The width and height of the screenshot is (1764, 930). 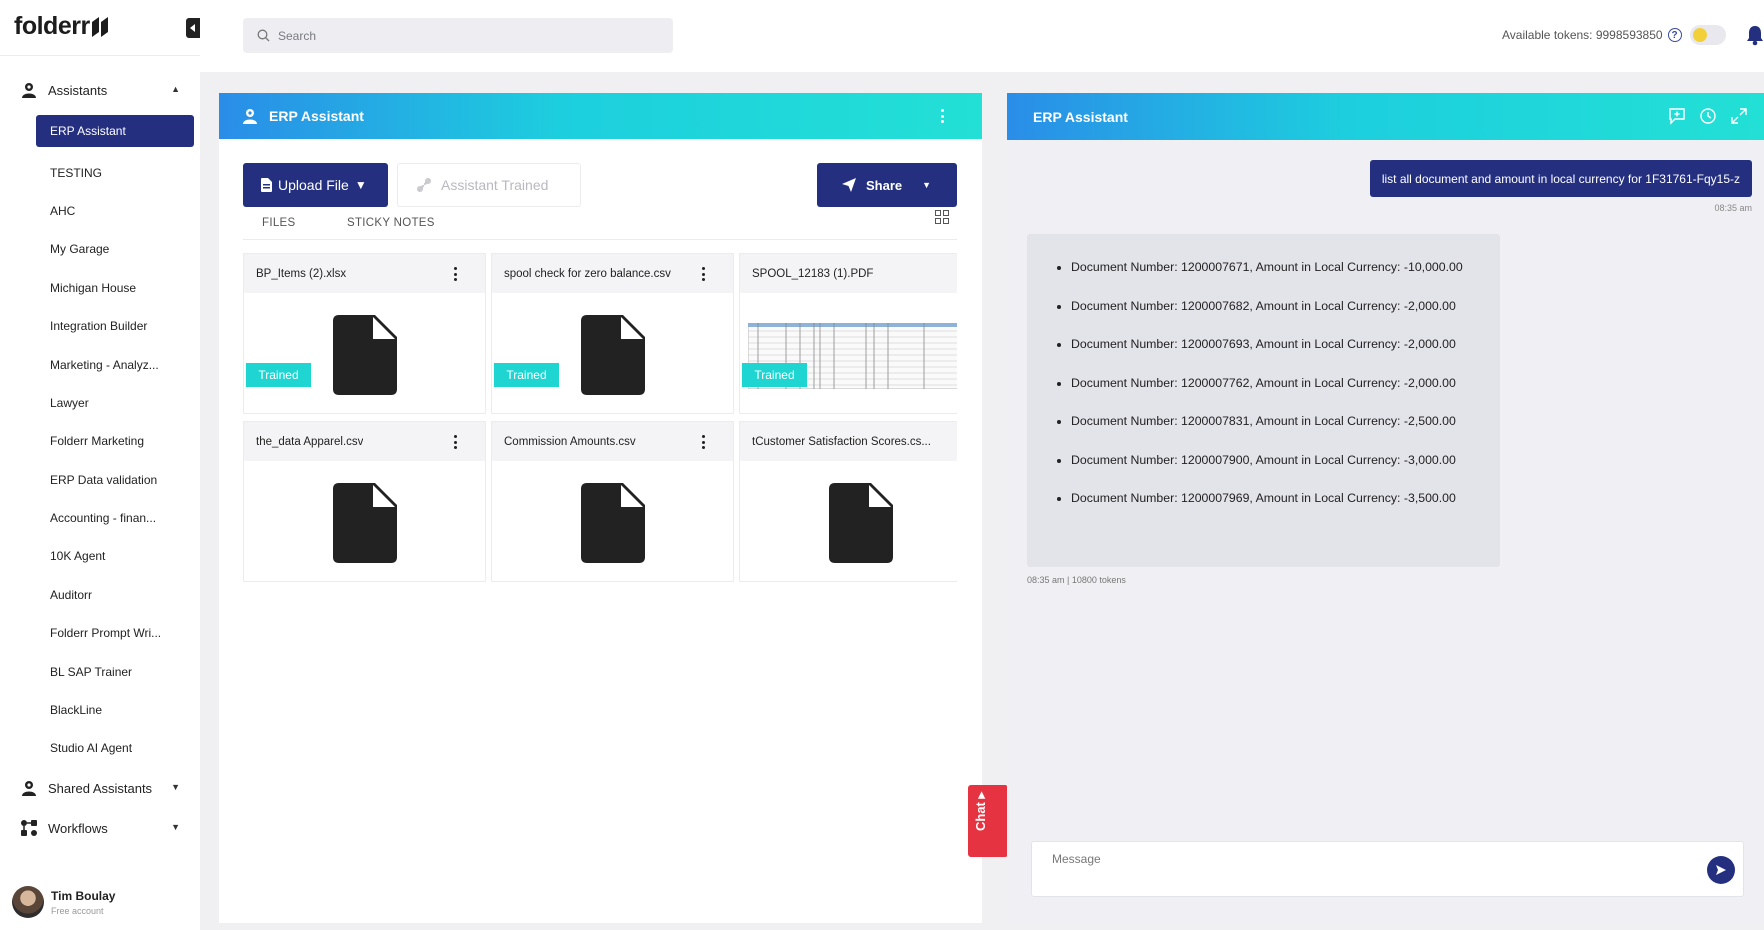 I want to click on search-box, so click(x=458, y=35).